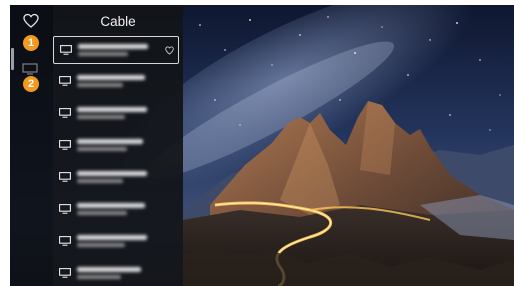 The image size is (514, 286). I want to click on rail-selection-indicator, so click(12, 59).